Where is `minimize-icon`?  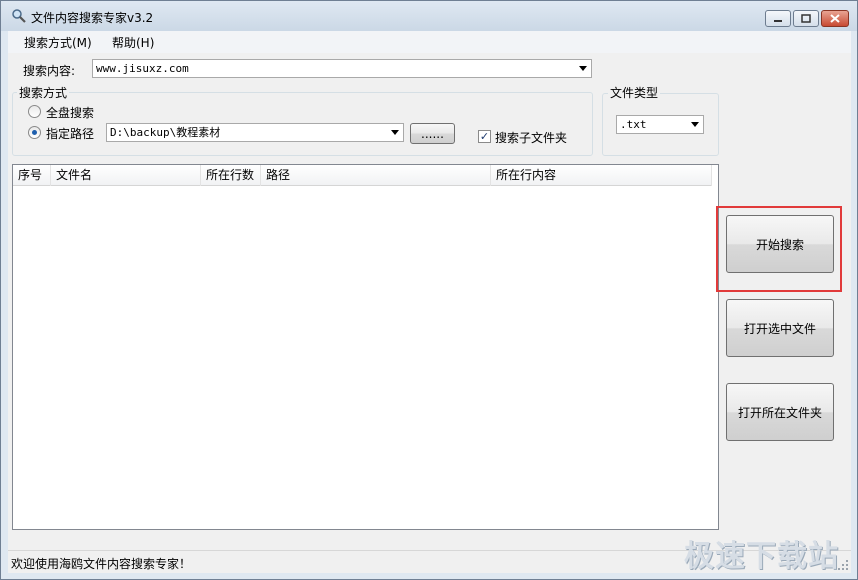
minimize-icon is located at coordinates (778, 20).